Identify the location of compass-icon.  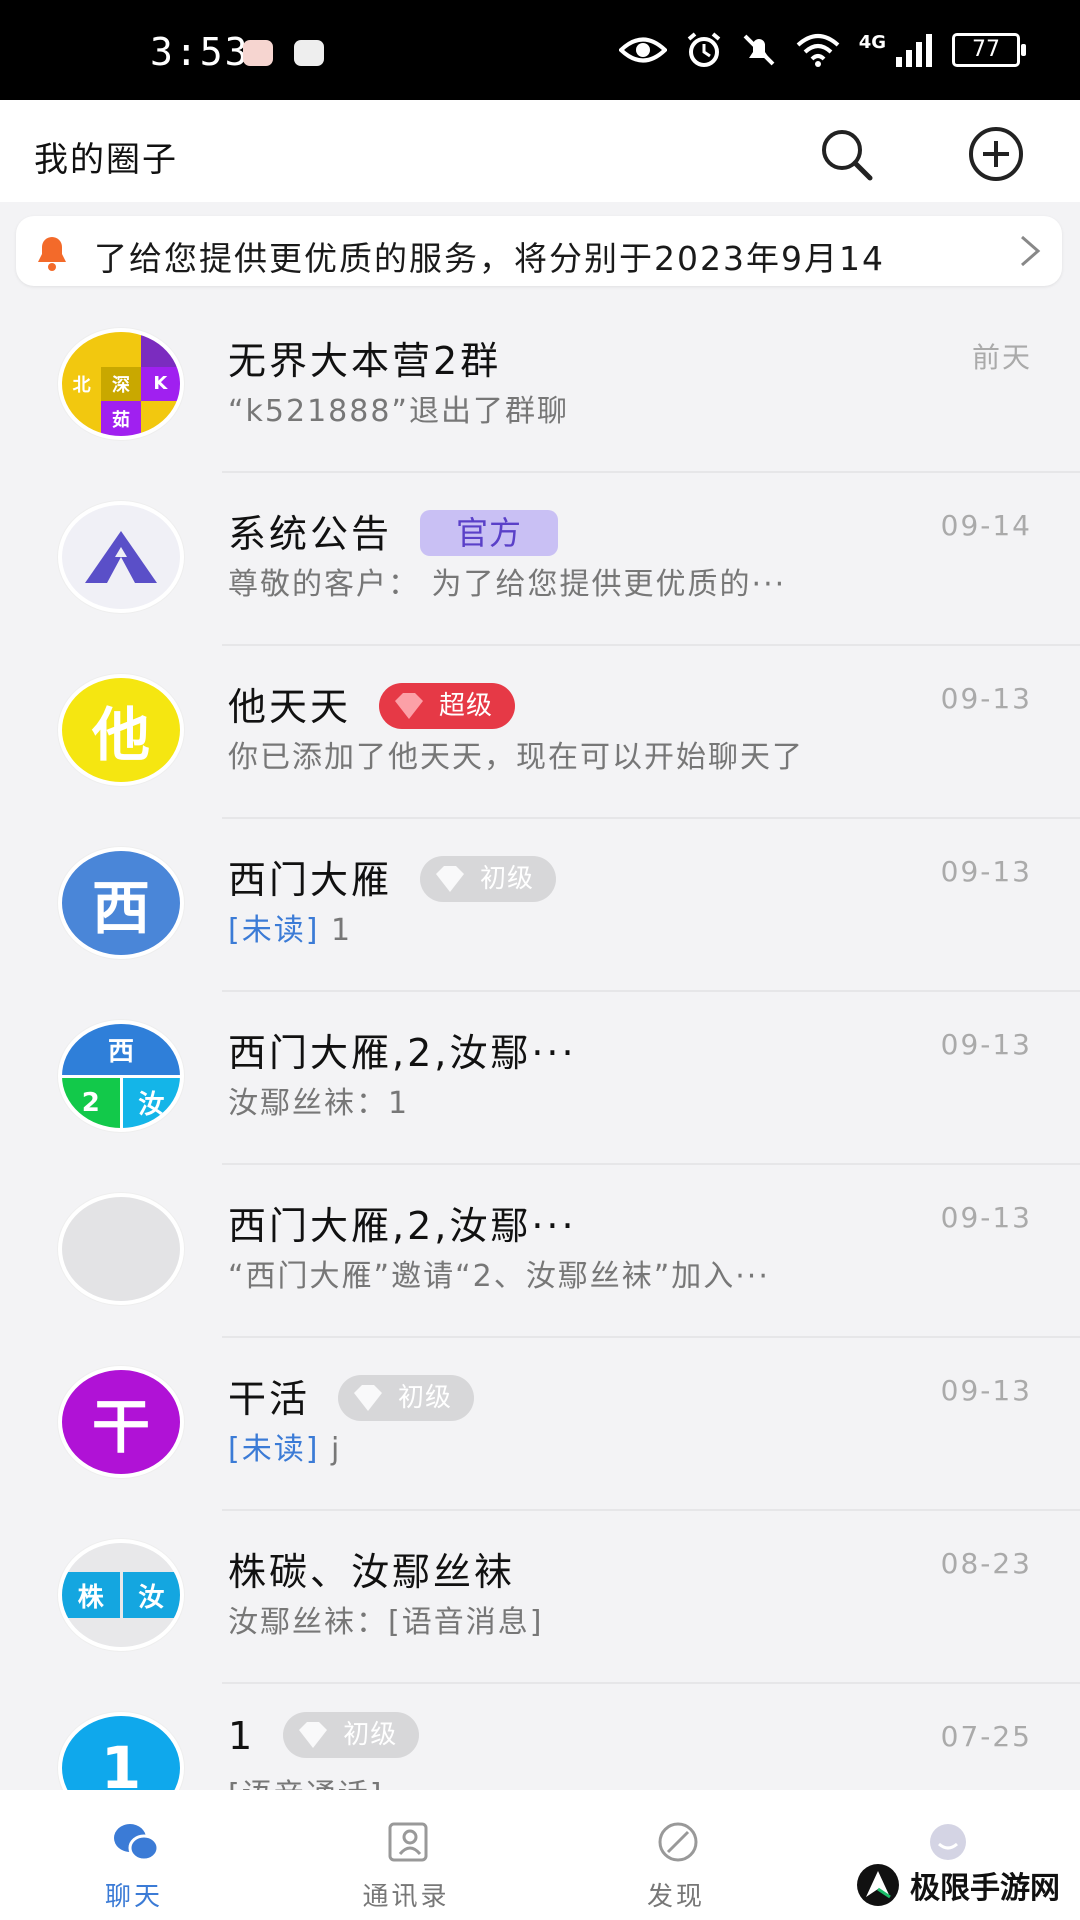
(678, 1842).